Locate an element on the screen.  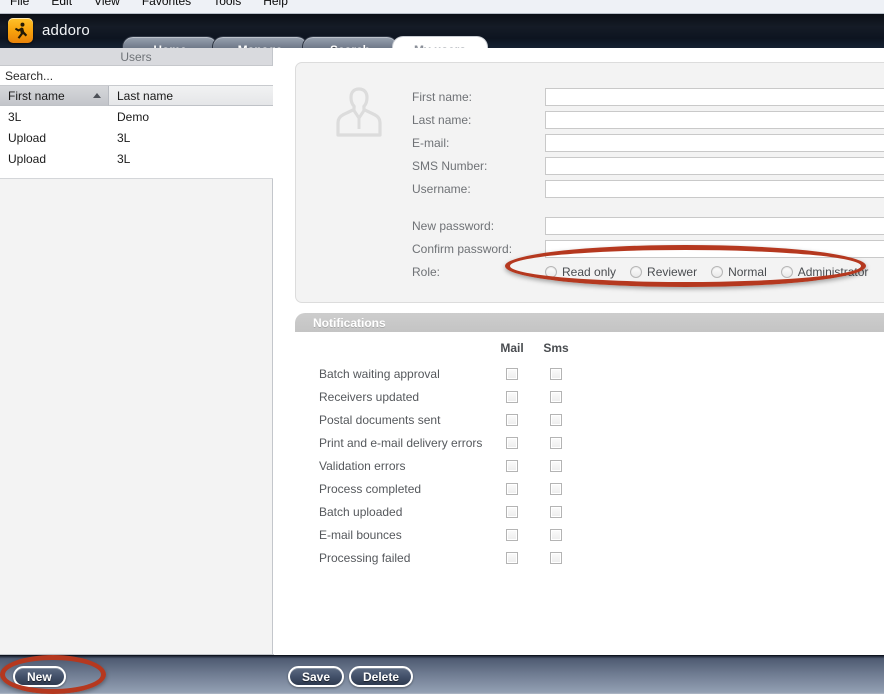
sidebar-search-wrap is located at coordinates (136, 76).